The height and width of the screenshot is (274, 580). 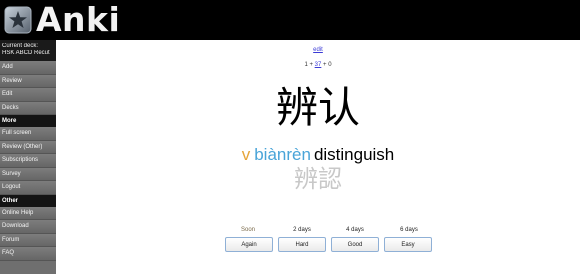 What do you see at coordinates (28, 254) in the screenshot?
I see `sidebar-item-faq: FAQ` at bounding box center [28, 254].